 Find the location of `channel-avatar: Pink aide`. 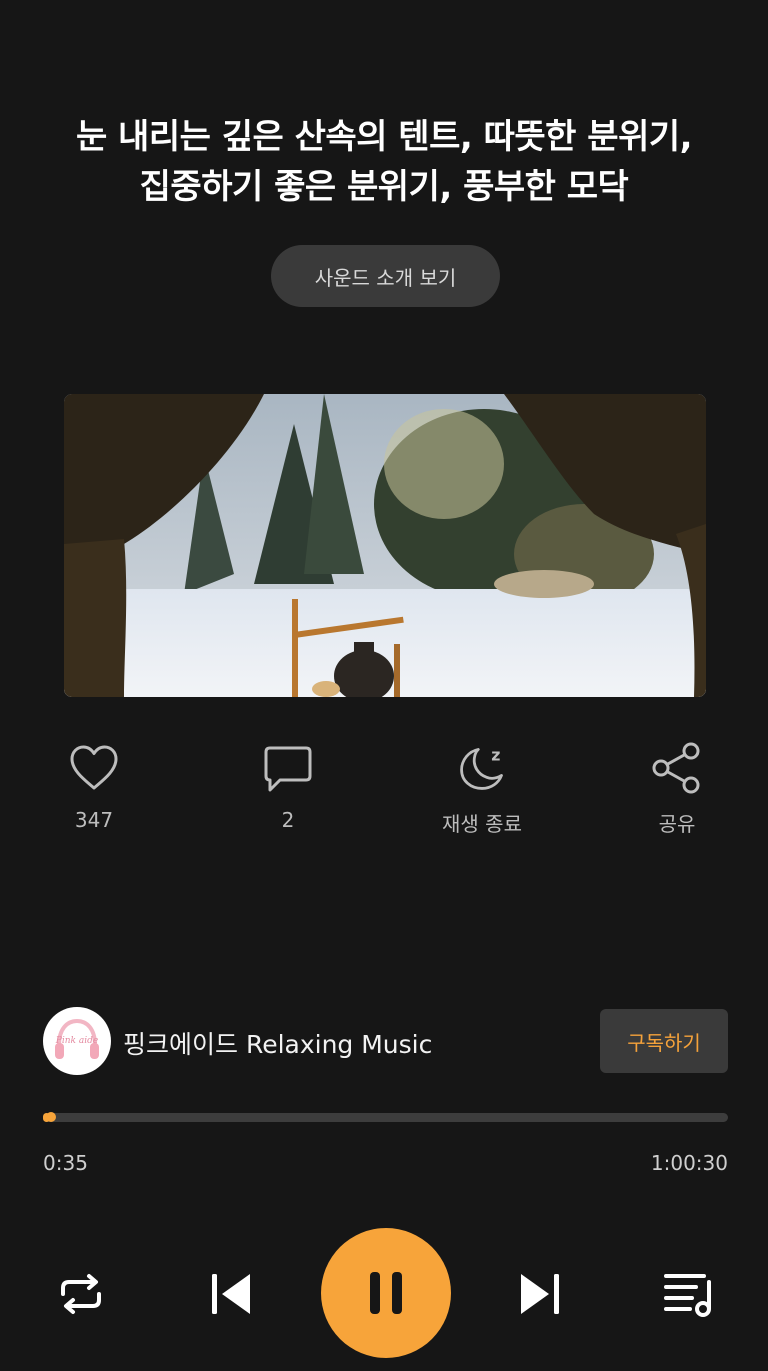

channel-avatar: Pink aide is located at coordinates (77, 1041).